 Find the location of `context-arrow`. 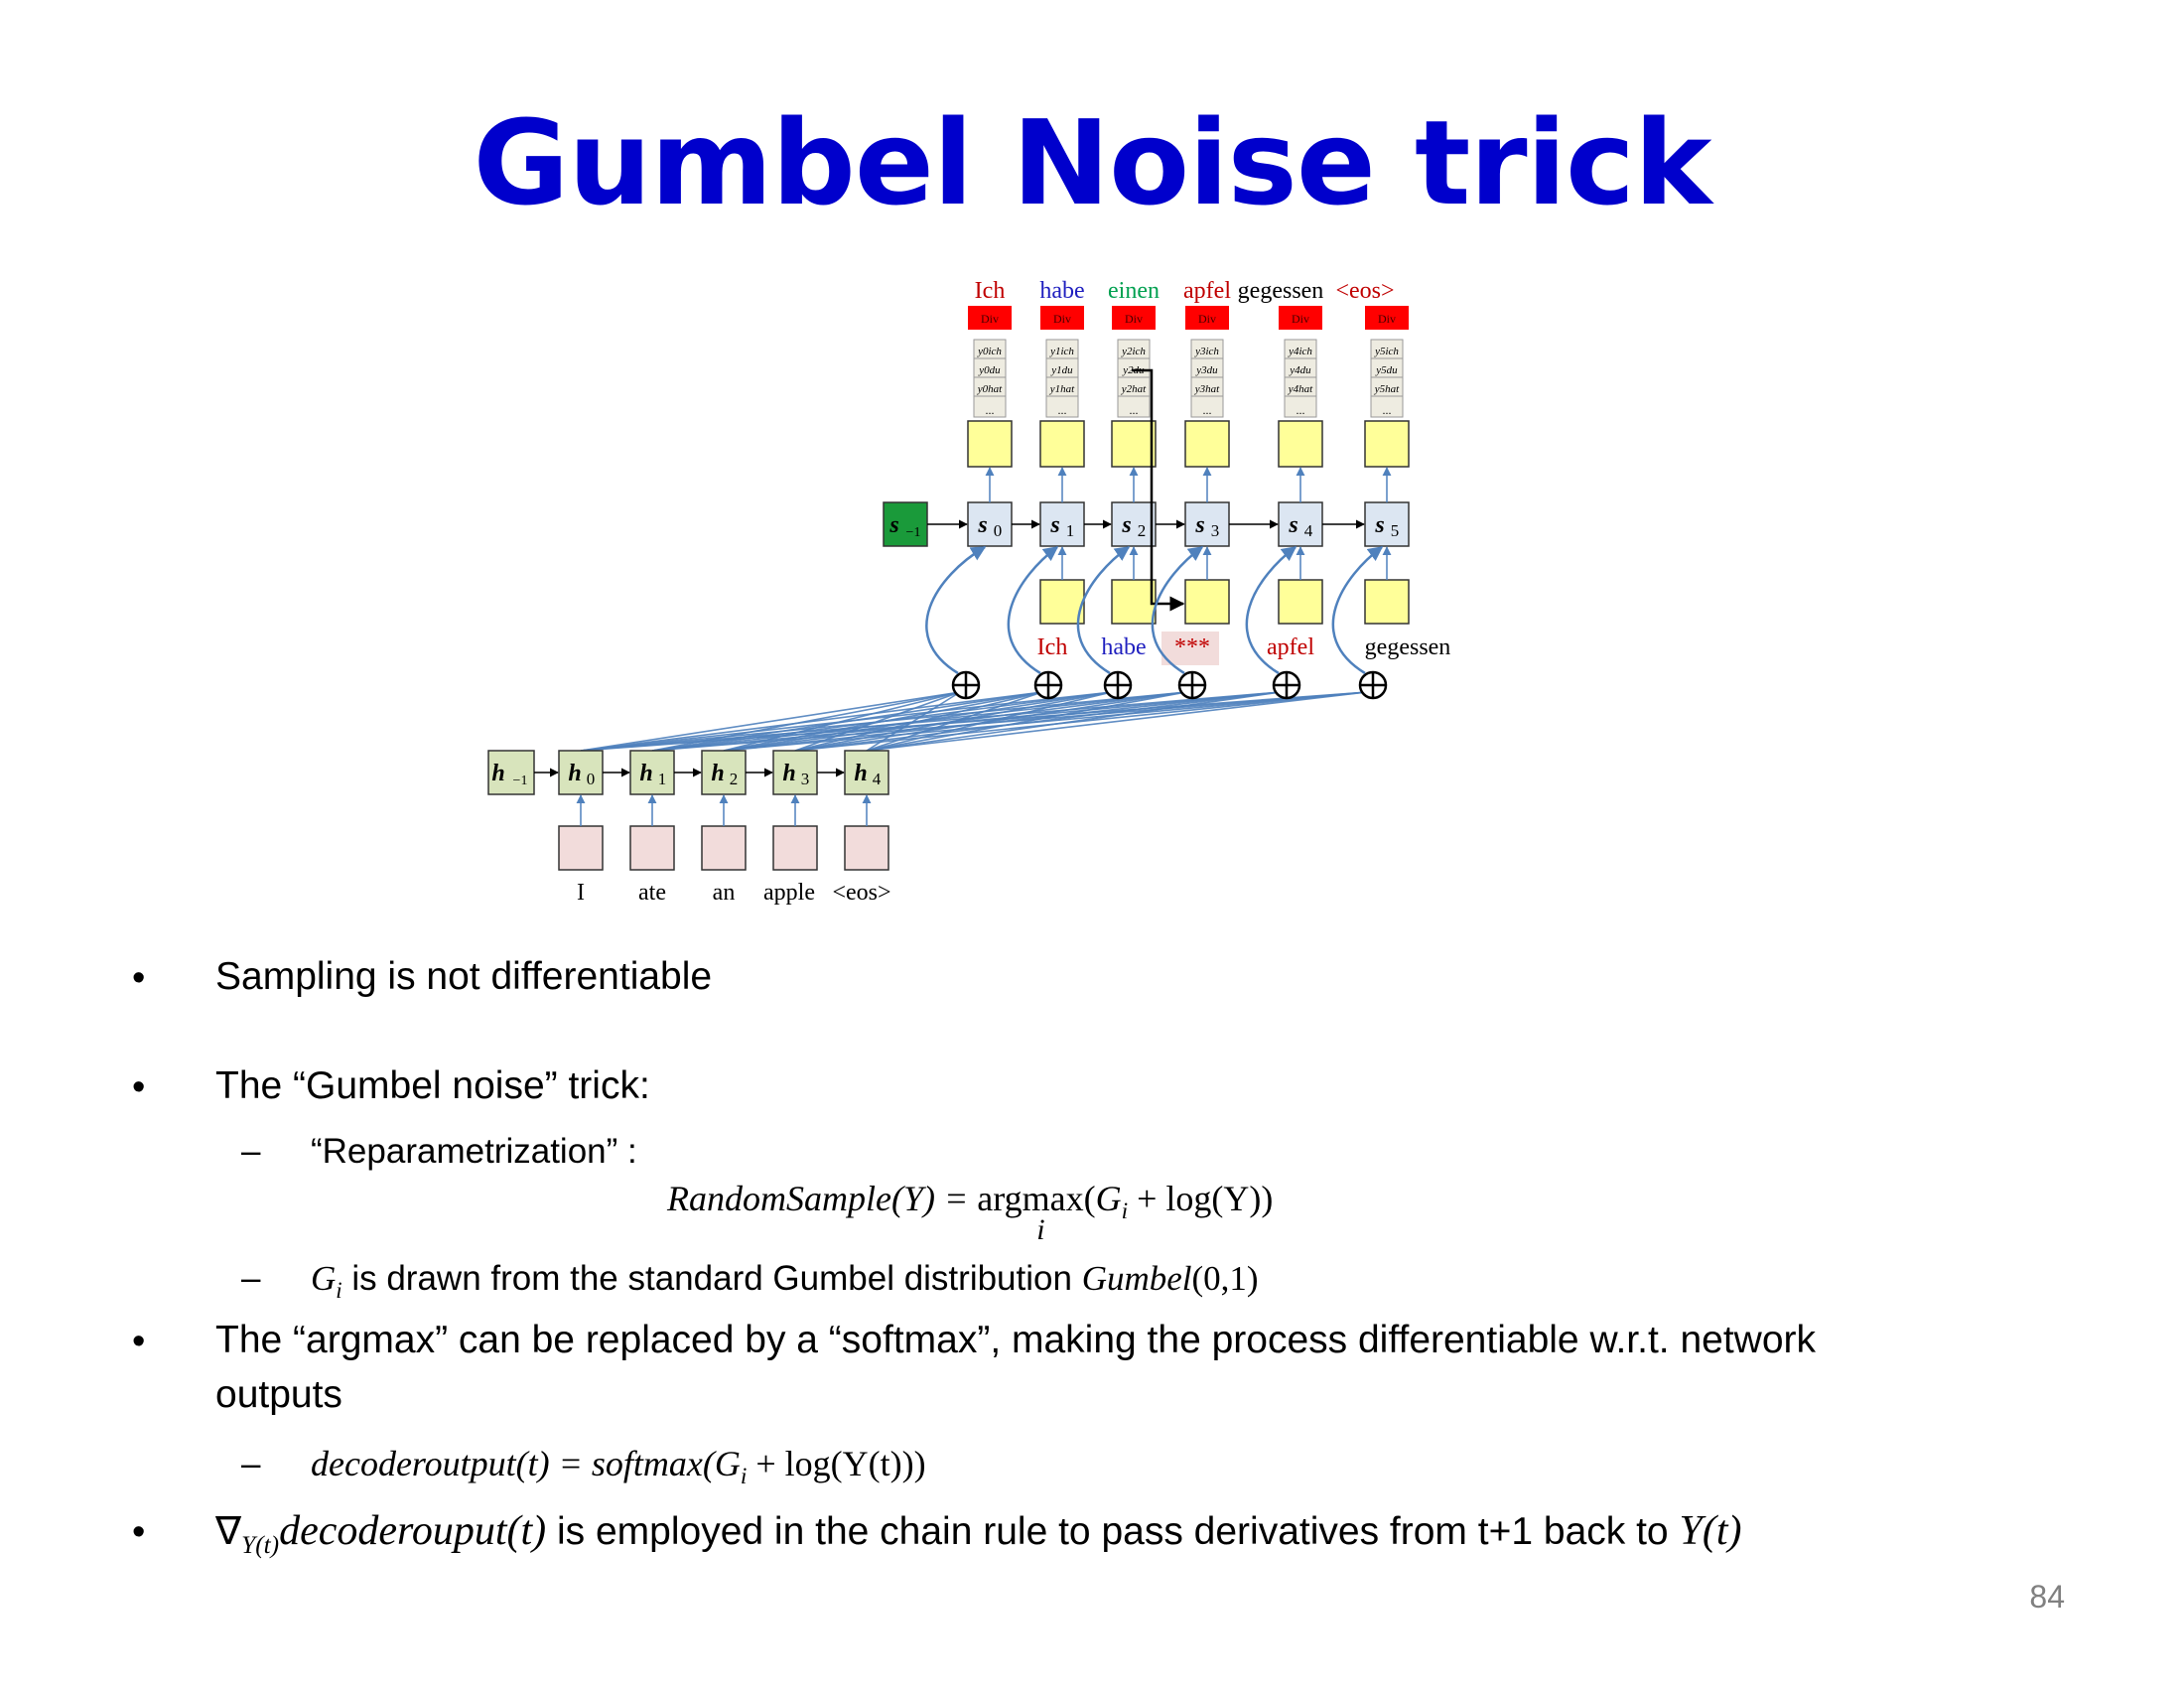

context-arrow is located at coordinates (956, 610).